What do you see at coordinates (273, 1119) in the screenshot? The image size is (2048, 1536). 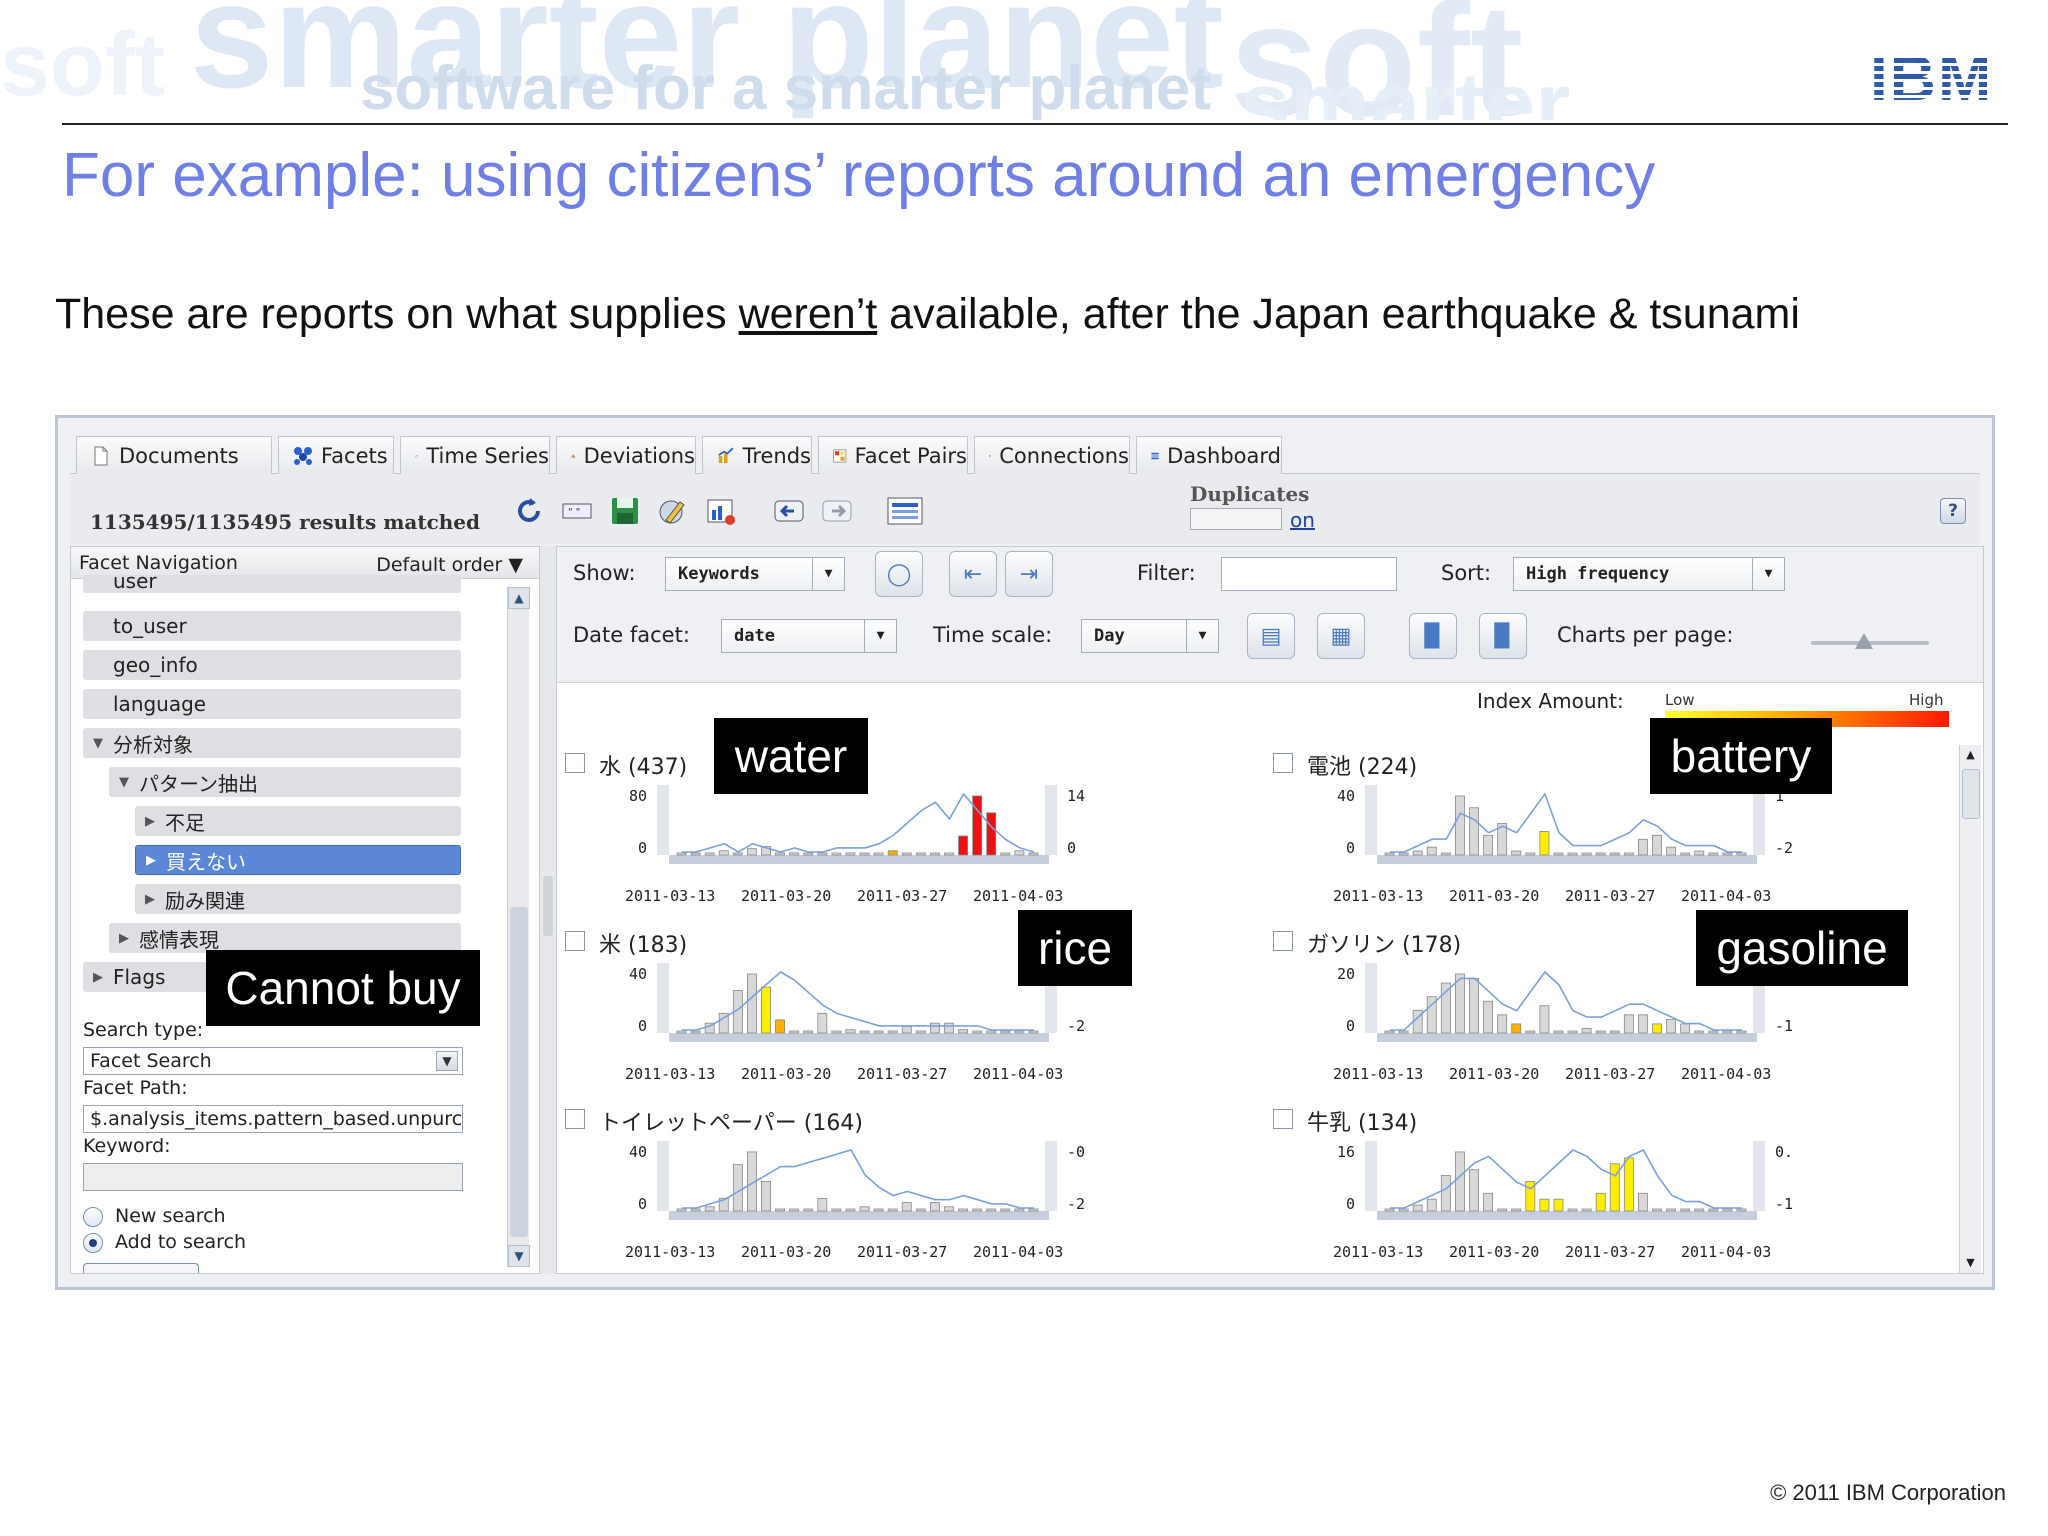 I see `facet-path-input: $.analysis_items.pattern_based.unpurc` at bounding box center [273, 1119].